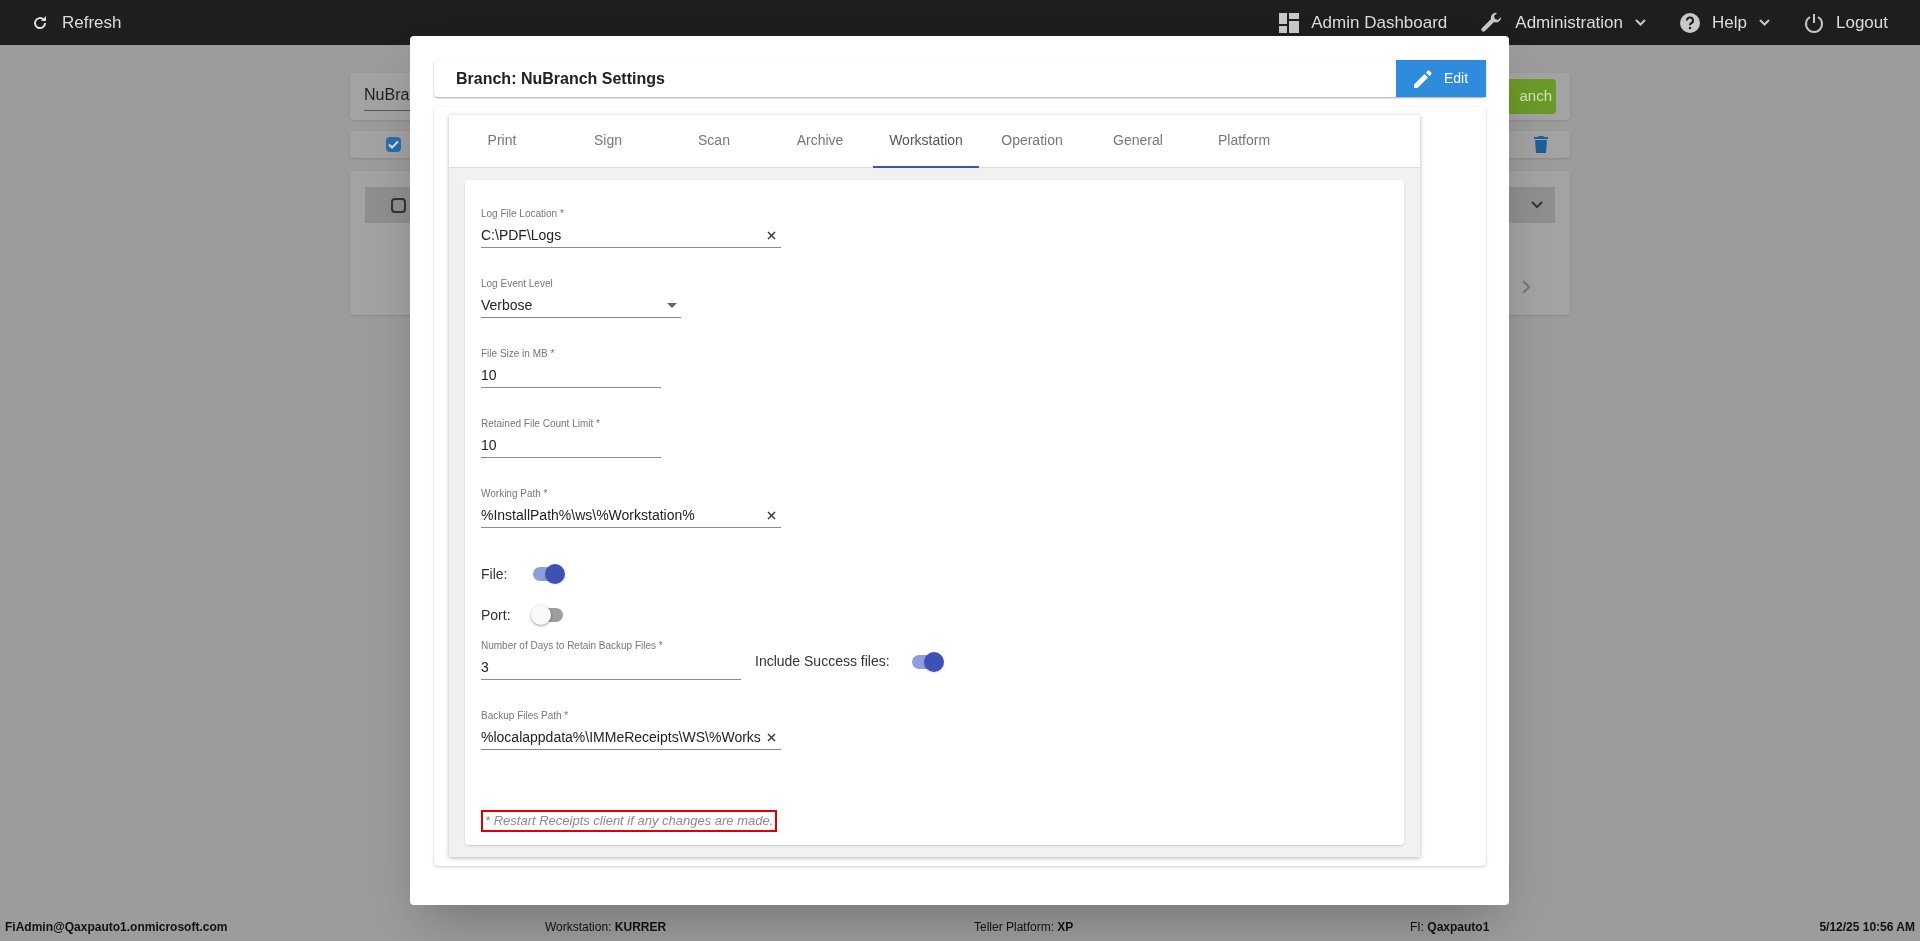  What do you see at coordinates (1289, 22) in the screenshot?
I see `dashboard-icon` at bounding box center [1289, 22].